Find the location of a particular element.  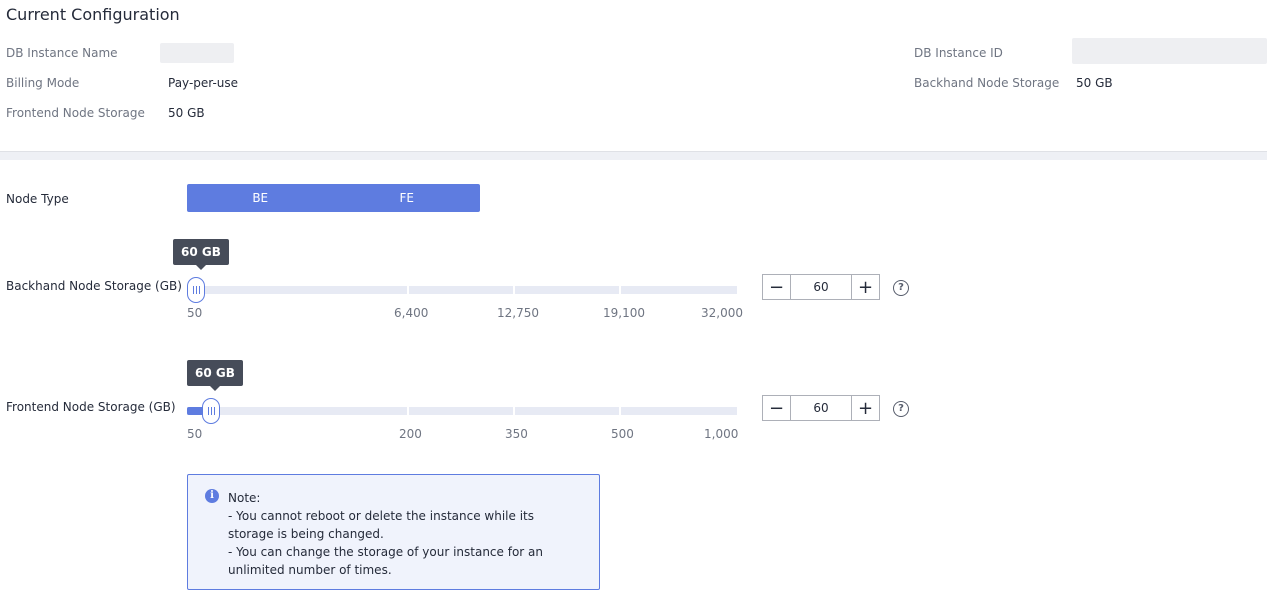

backhand-decrement-button: − is located at coordinates (777, 287).